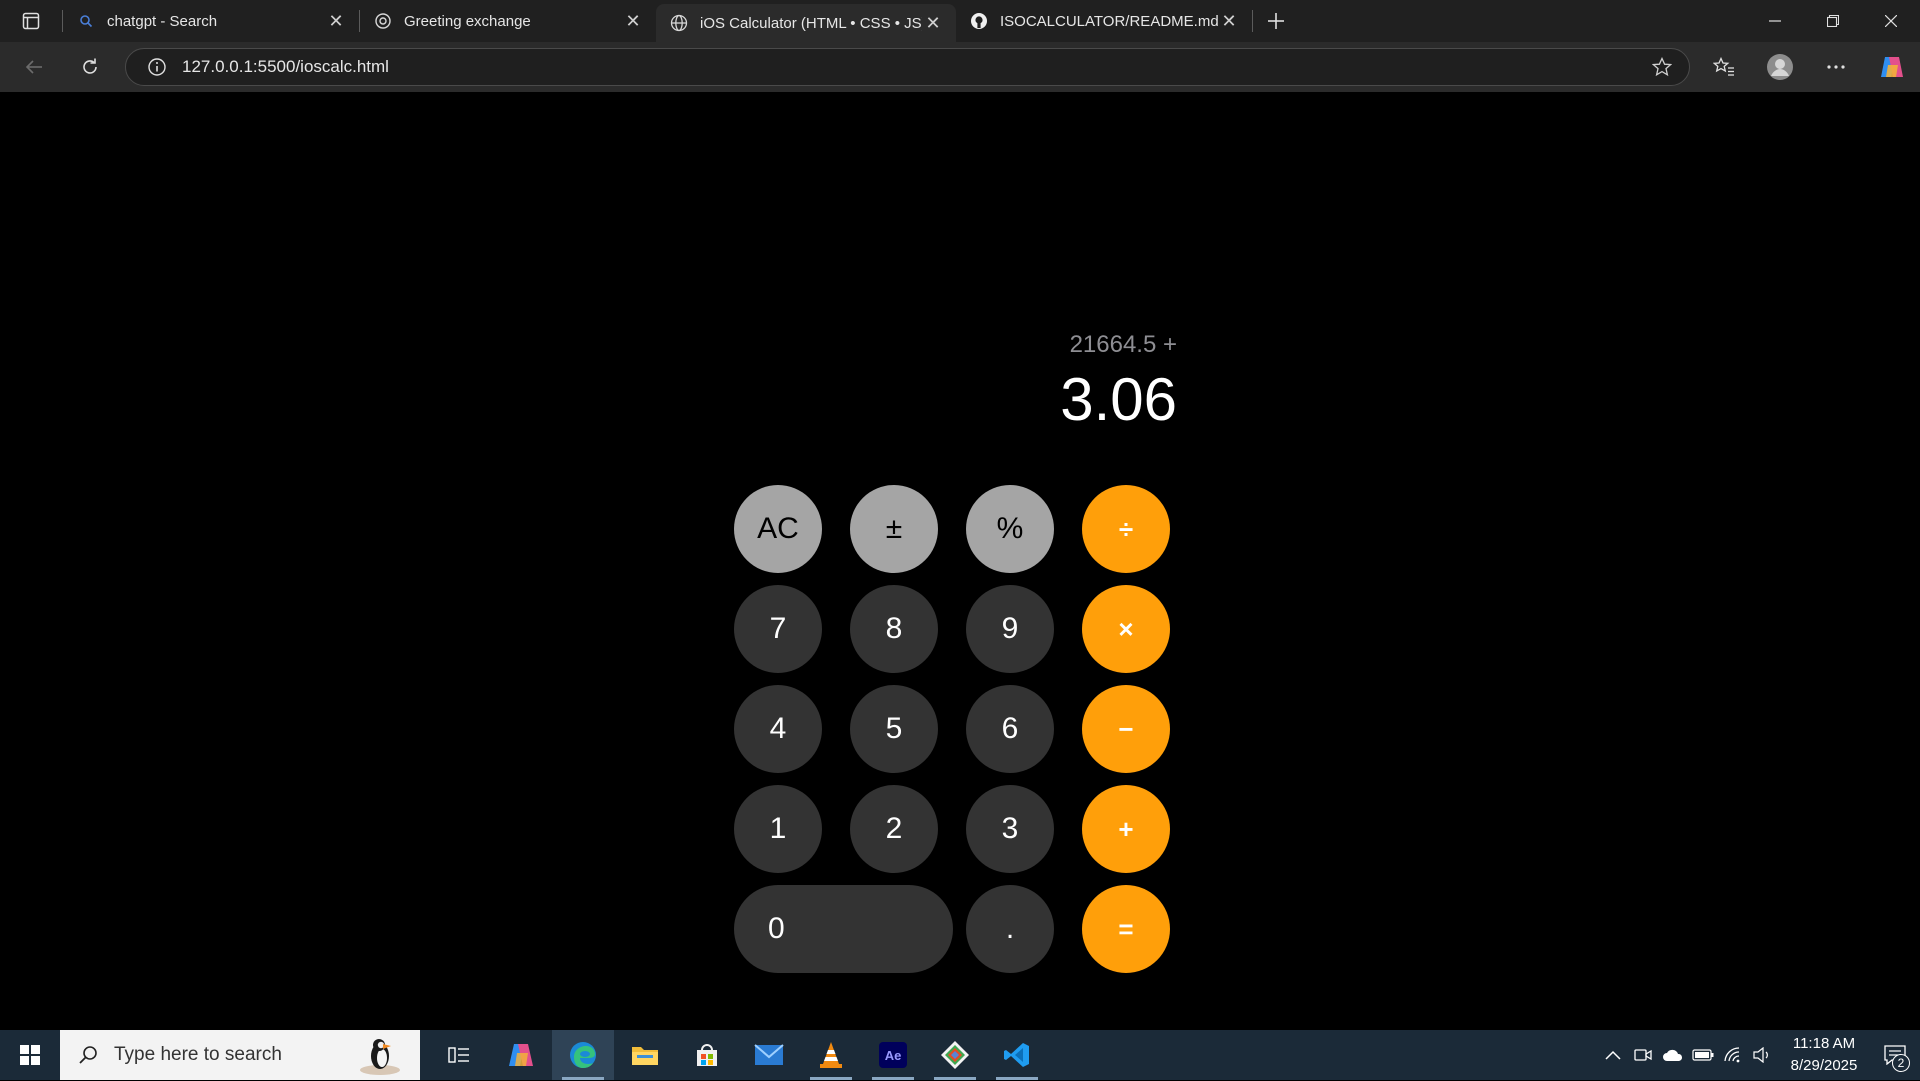 This screenshot has width=1920, height=1081. I want to click on git-tool-button, so click(955, 1055).